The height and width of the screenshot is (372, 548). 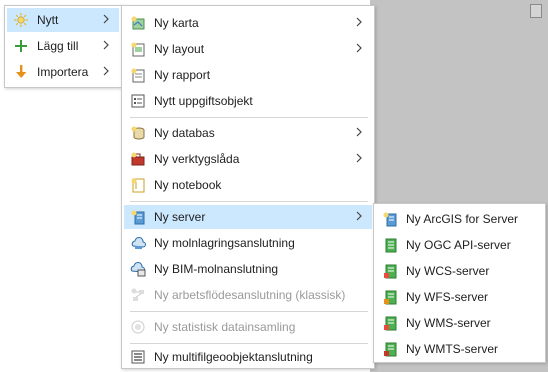 I want to click on cloud-storage-icon, so click(x=138, y=243).